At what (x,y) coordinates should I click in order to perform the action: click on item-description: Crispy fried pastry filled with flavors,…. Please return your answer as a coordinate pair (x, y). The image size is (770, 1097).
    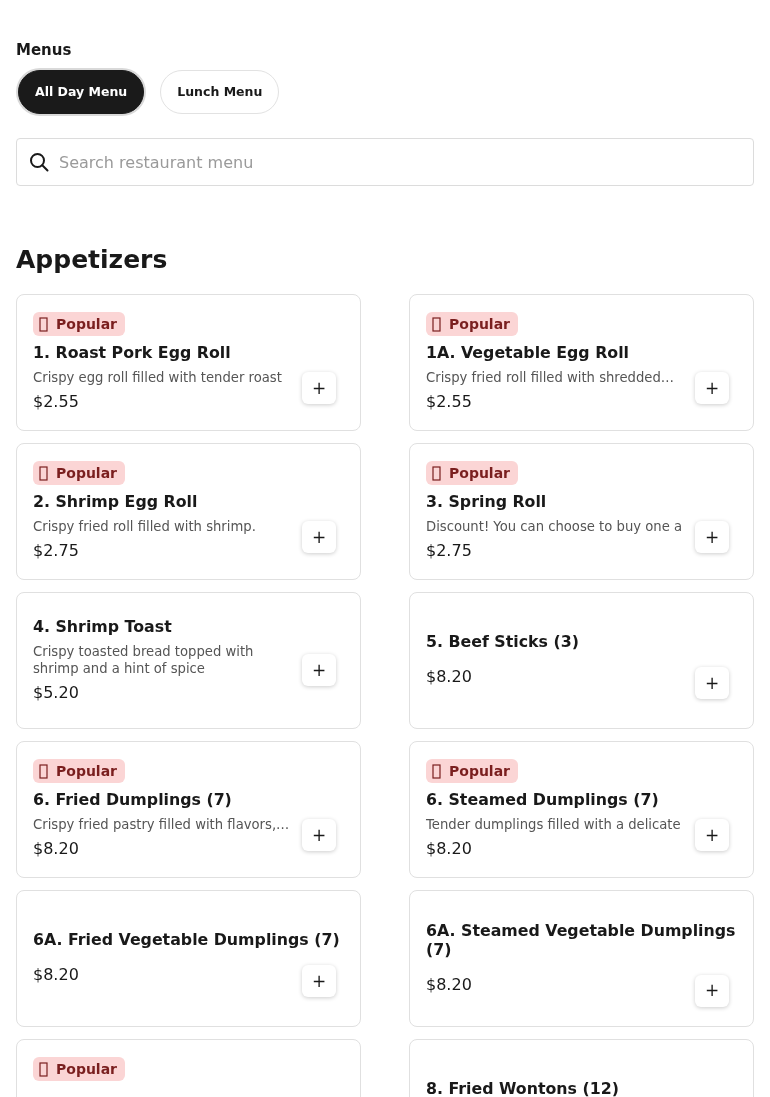
    Looking at the image, I should click on (162, 824).